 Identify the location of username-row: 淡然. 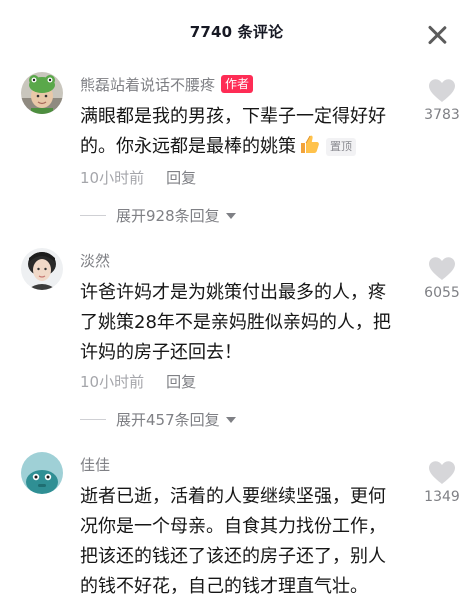
(95, 260).